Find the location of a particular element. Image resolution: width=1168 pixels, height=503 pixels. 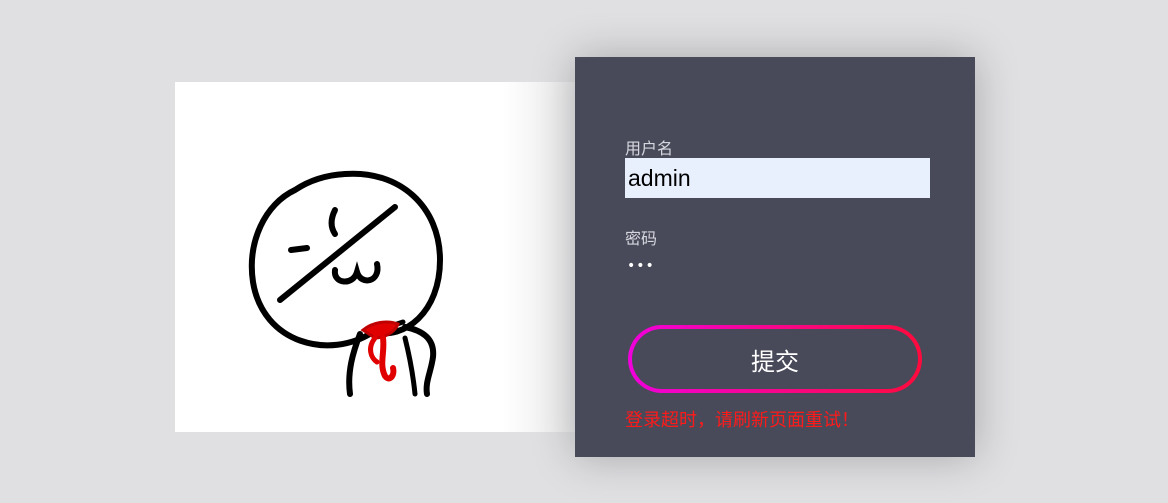

username-input is located at coordinates (777, 178).